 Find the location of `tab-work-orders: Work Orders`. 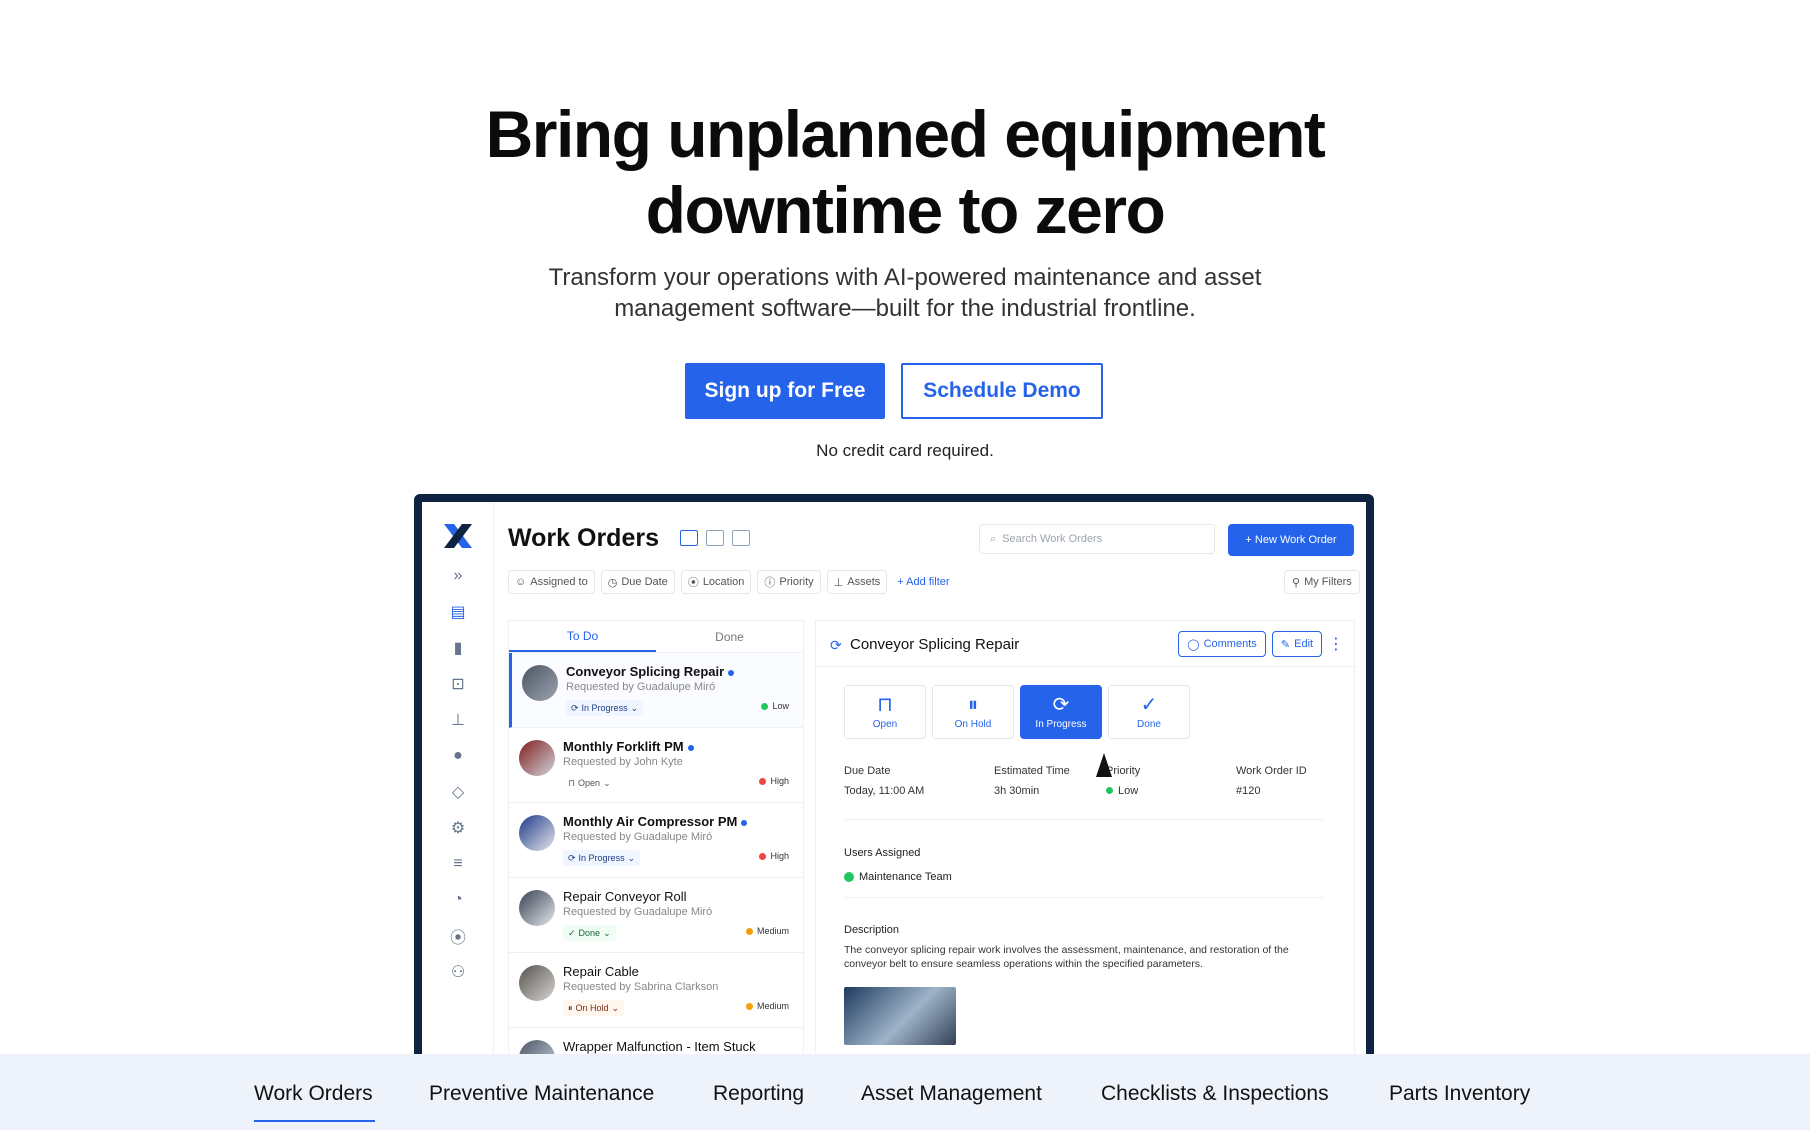

tab-work-orders: Work Orders is located at coordinates (313, 1094).